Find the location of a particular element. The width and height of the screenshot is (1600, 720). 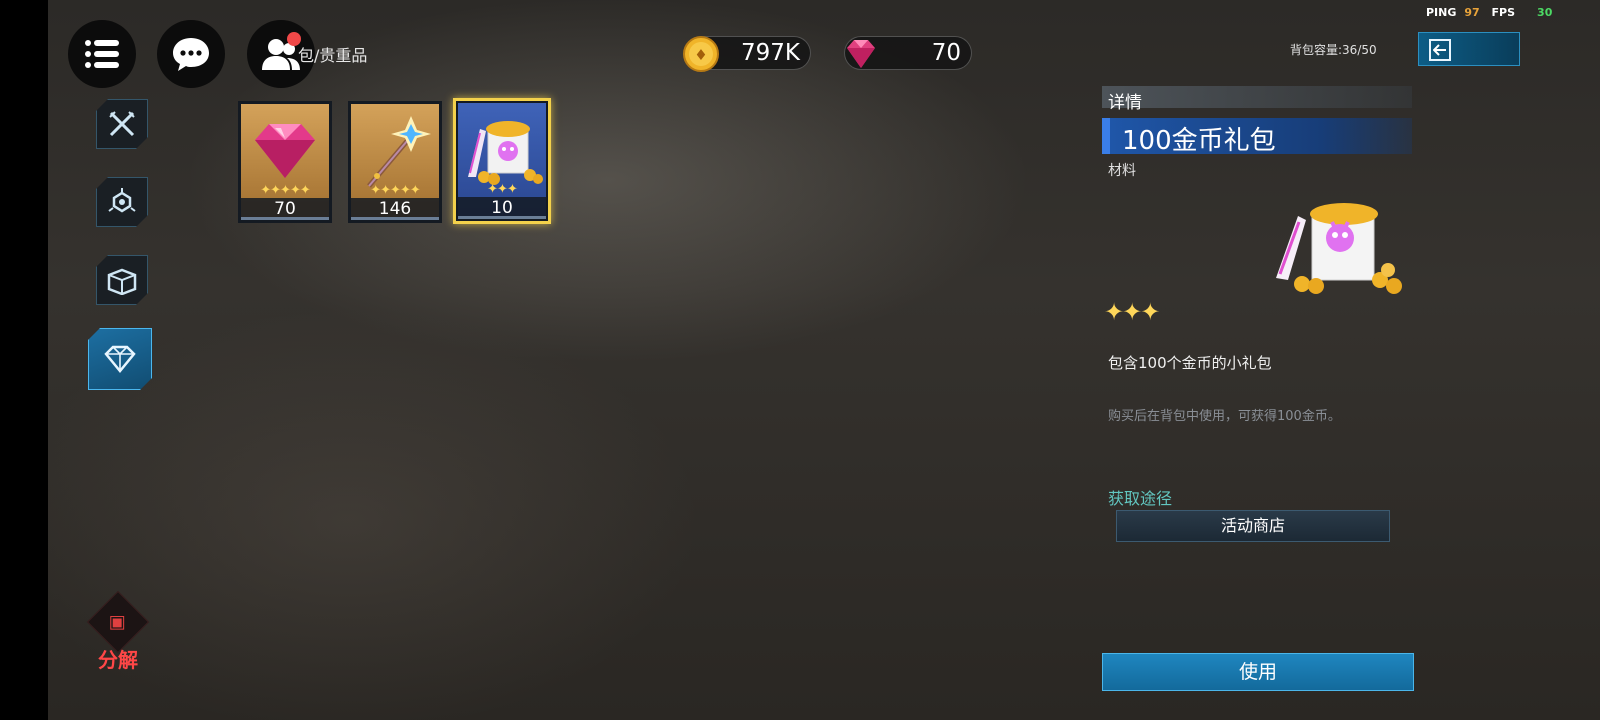

category-tab-weapons is located at coordinates (122, 124).